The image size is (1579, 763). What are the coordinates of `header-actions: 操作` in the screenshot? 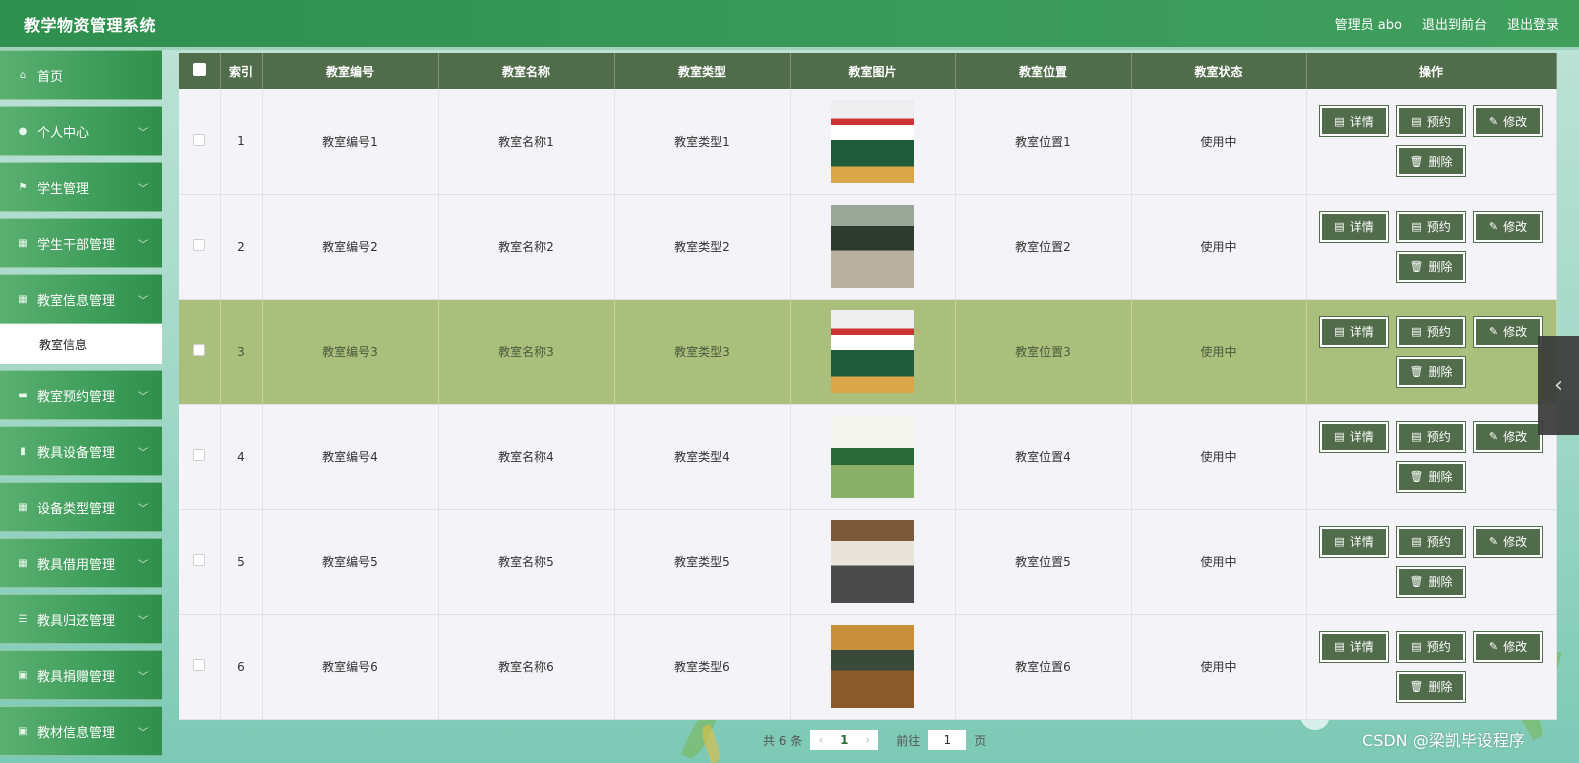 It's located at (1431, 71).